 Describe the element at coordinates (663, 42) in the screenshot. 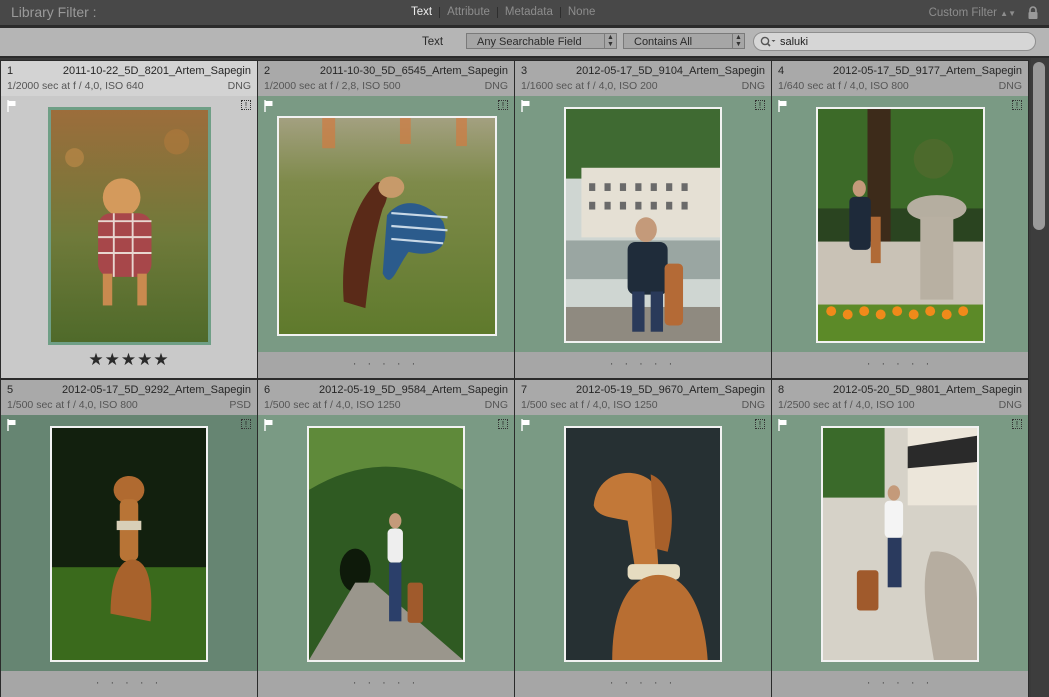

I see `match-rule-value: Contains All` at that location.